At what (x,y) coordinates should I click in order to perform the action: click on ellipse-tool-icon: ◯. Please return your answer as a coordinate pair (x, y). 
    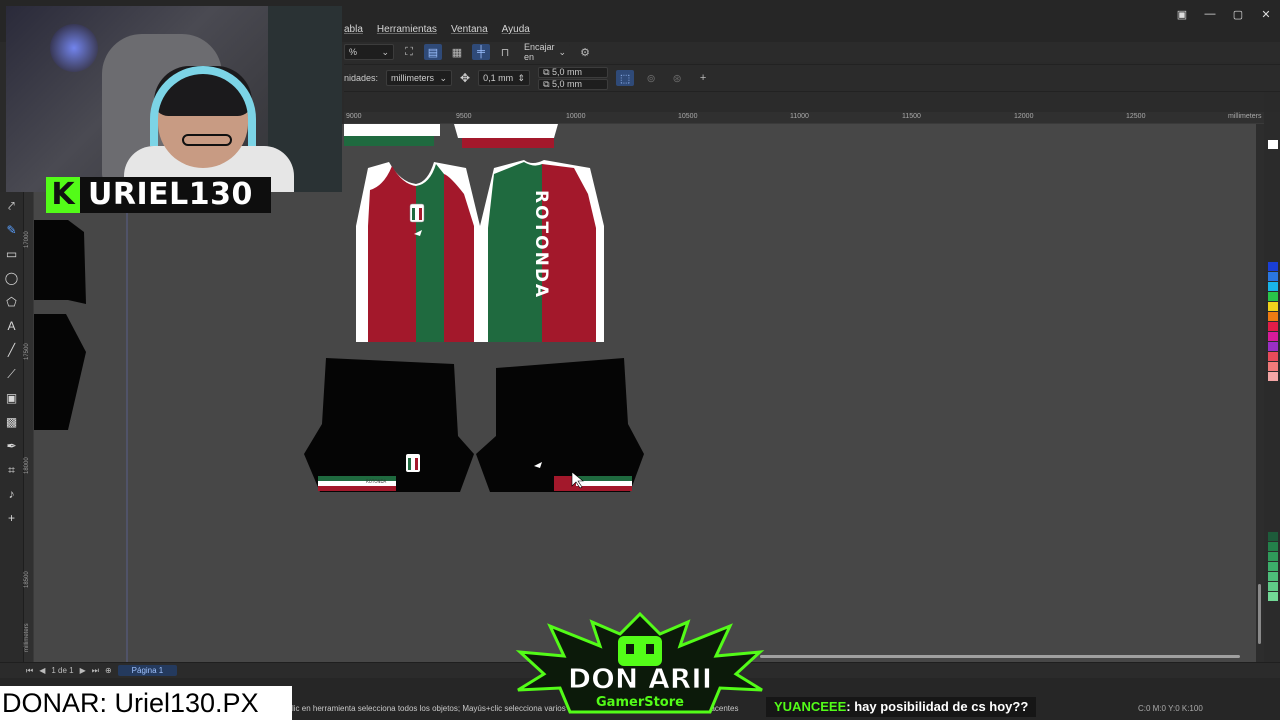
    Looking at the image, I should click on (12, 278).